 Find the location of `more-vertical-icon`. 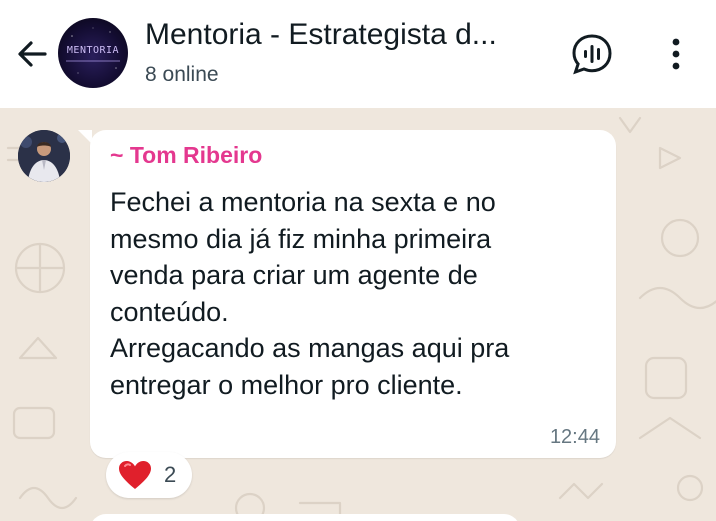

more-vertical-icon is located at coordinates (676, 54).